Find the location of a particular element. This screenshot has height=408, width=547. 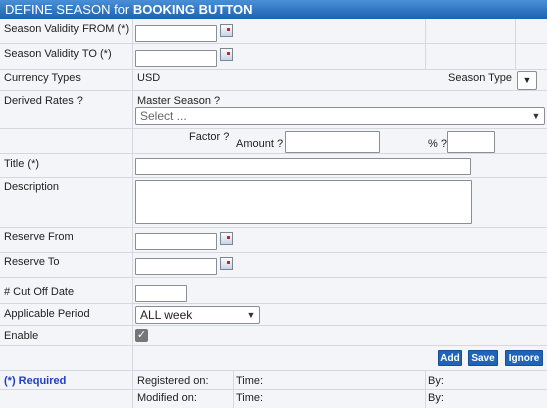

cutoff-date-label: # Cut Off Date is located at coordinates (39, 292).